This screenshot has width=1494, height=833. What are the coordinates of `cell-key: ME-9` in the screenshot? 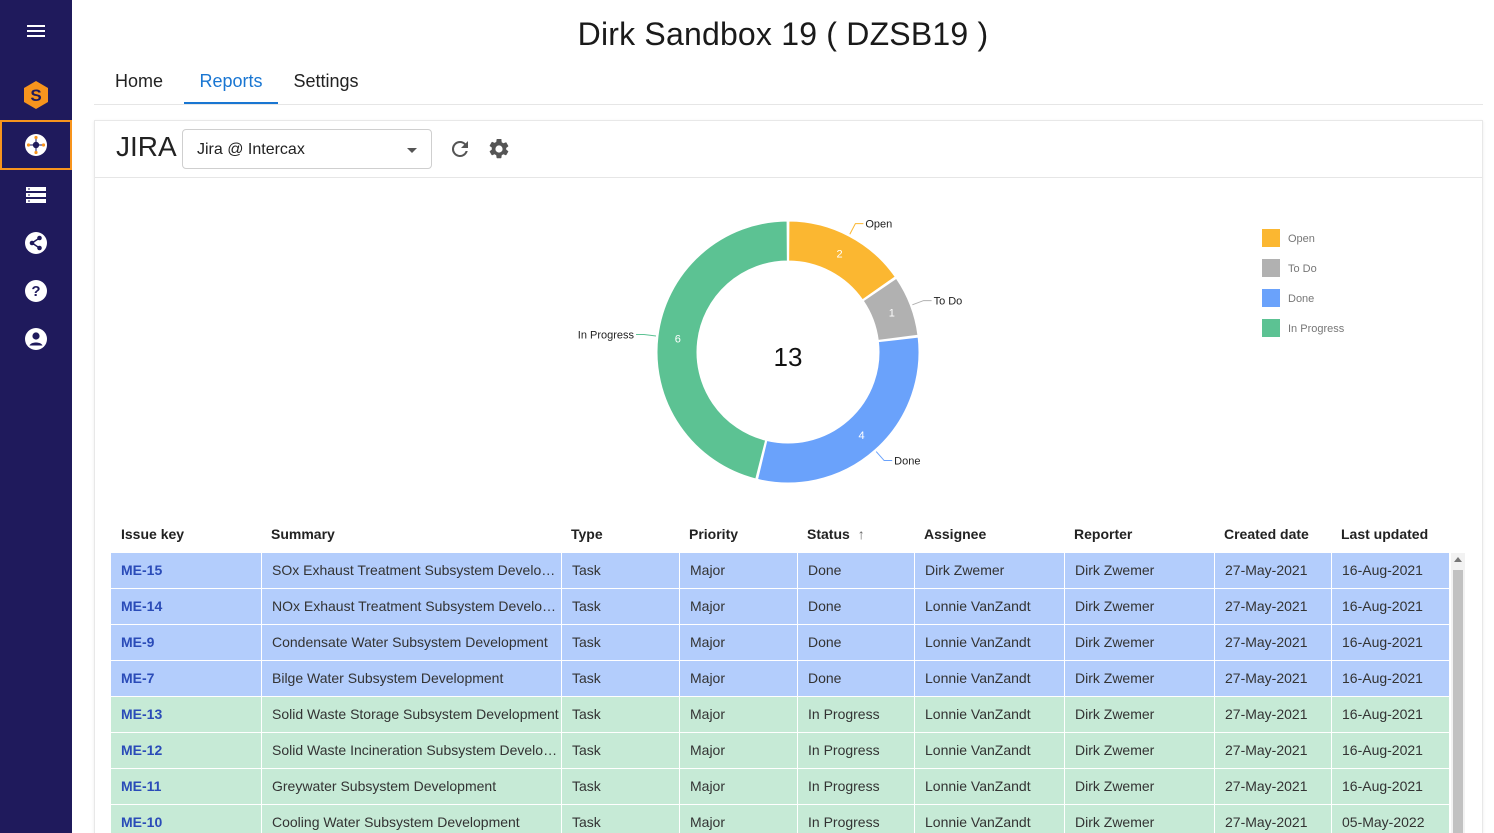 It's located at (186, 642).